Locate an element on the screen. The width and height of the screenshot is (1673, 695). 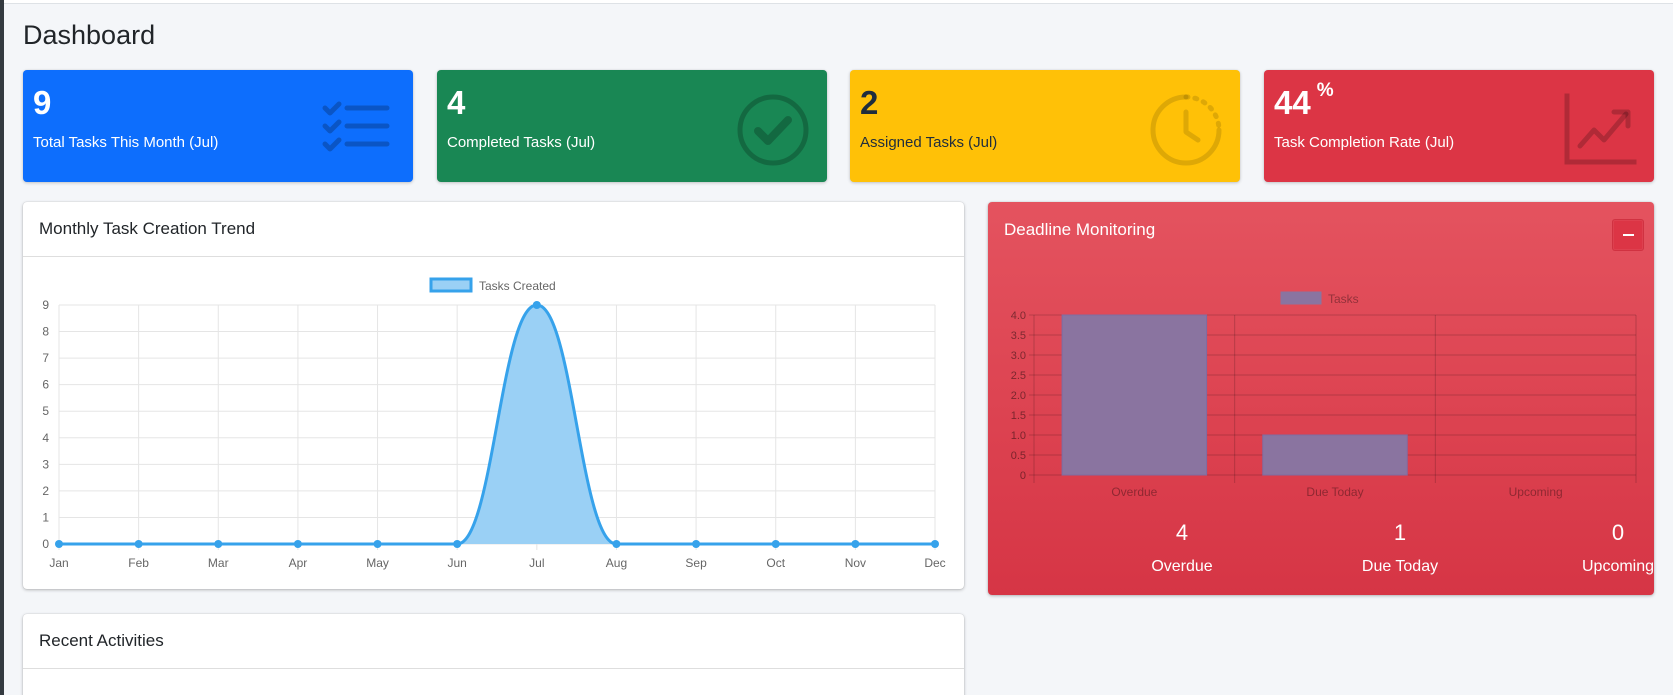
activities-card: Recent Activities is located at coordinates (493, 654).